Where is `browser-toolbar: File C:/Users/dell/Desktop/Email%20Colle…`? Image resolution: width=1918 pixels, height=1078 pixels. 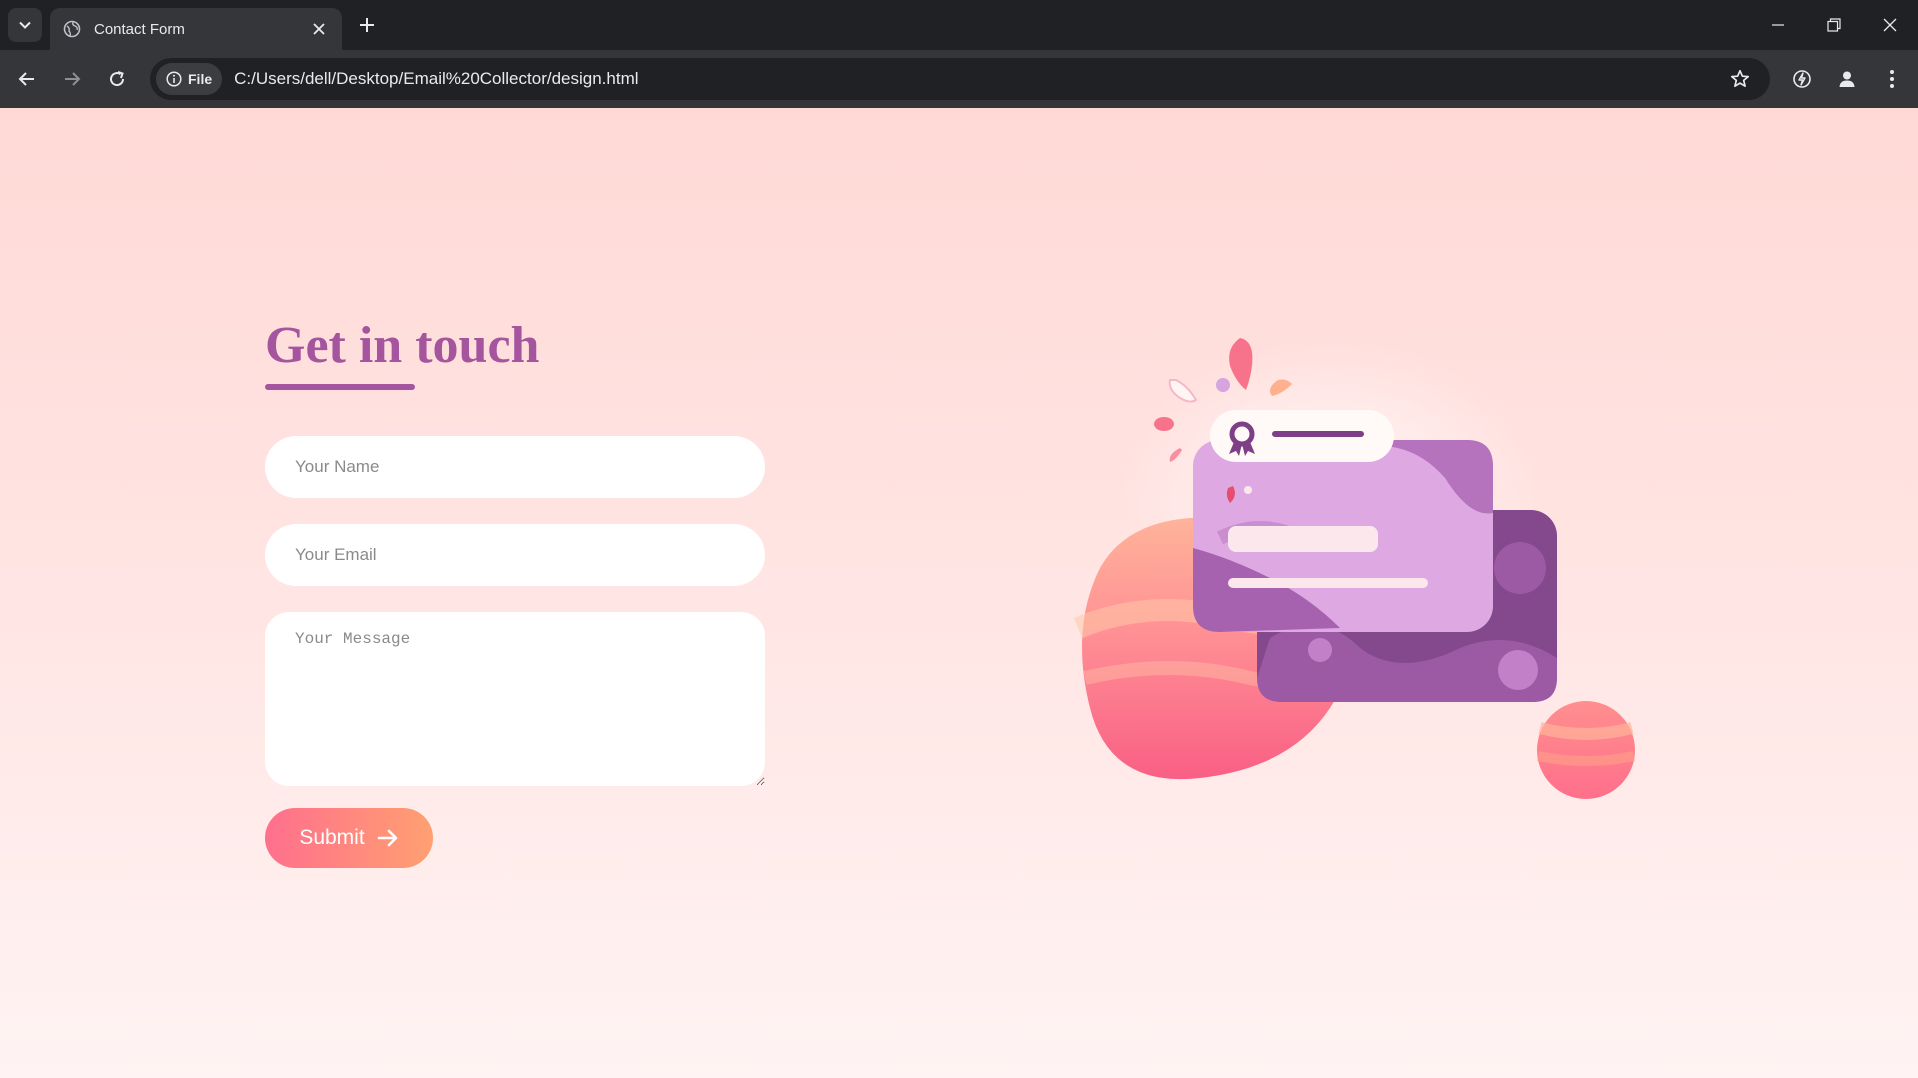
browser-toolbar: File C:/Users/dell/Desktop/Email%20Colle… is located at coordinates (959, 79).